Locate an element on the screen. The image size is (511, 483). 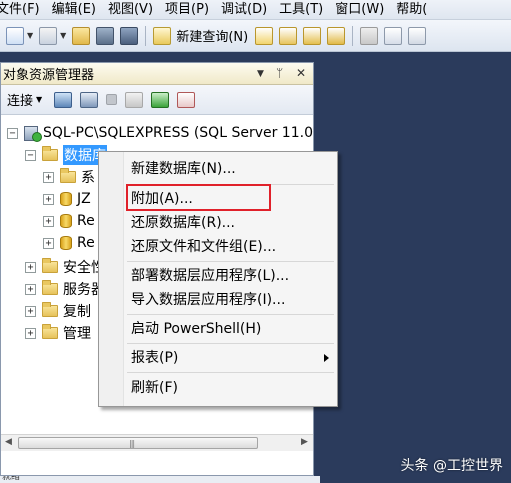
cut-icon is located at coordinates (369, 35).